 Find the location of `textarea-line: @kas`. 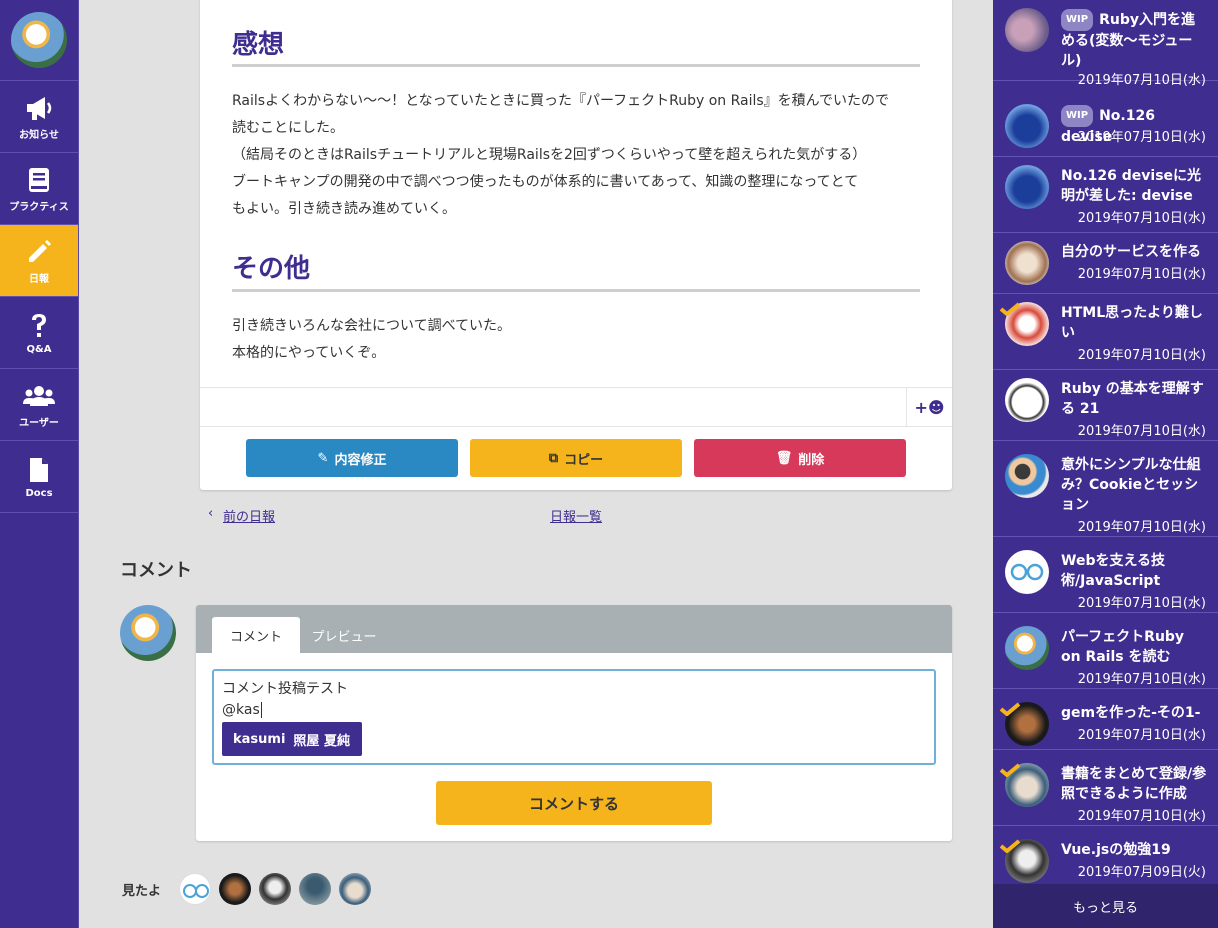

textarea-line: @kas is located at coordinates (574, 710).